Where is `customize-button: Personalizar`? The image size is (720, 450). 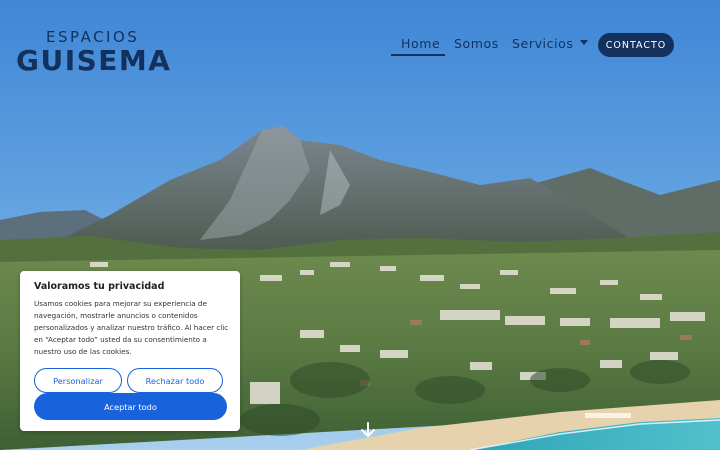
customize-button: Personalizar is located at coordinates (78, 380).